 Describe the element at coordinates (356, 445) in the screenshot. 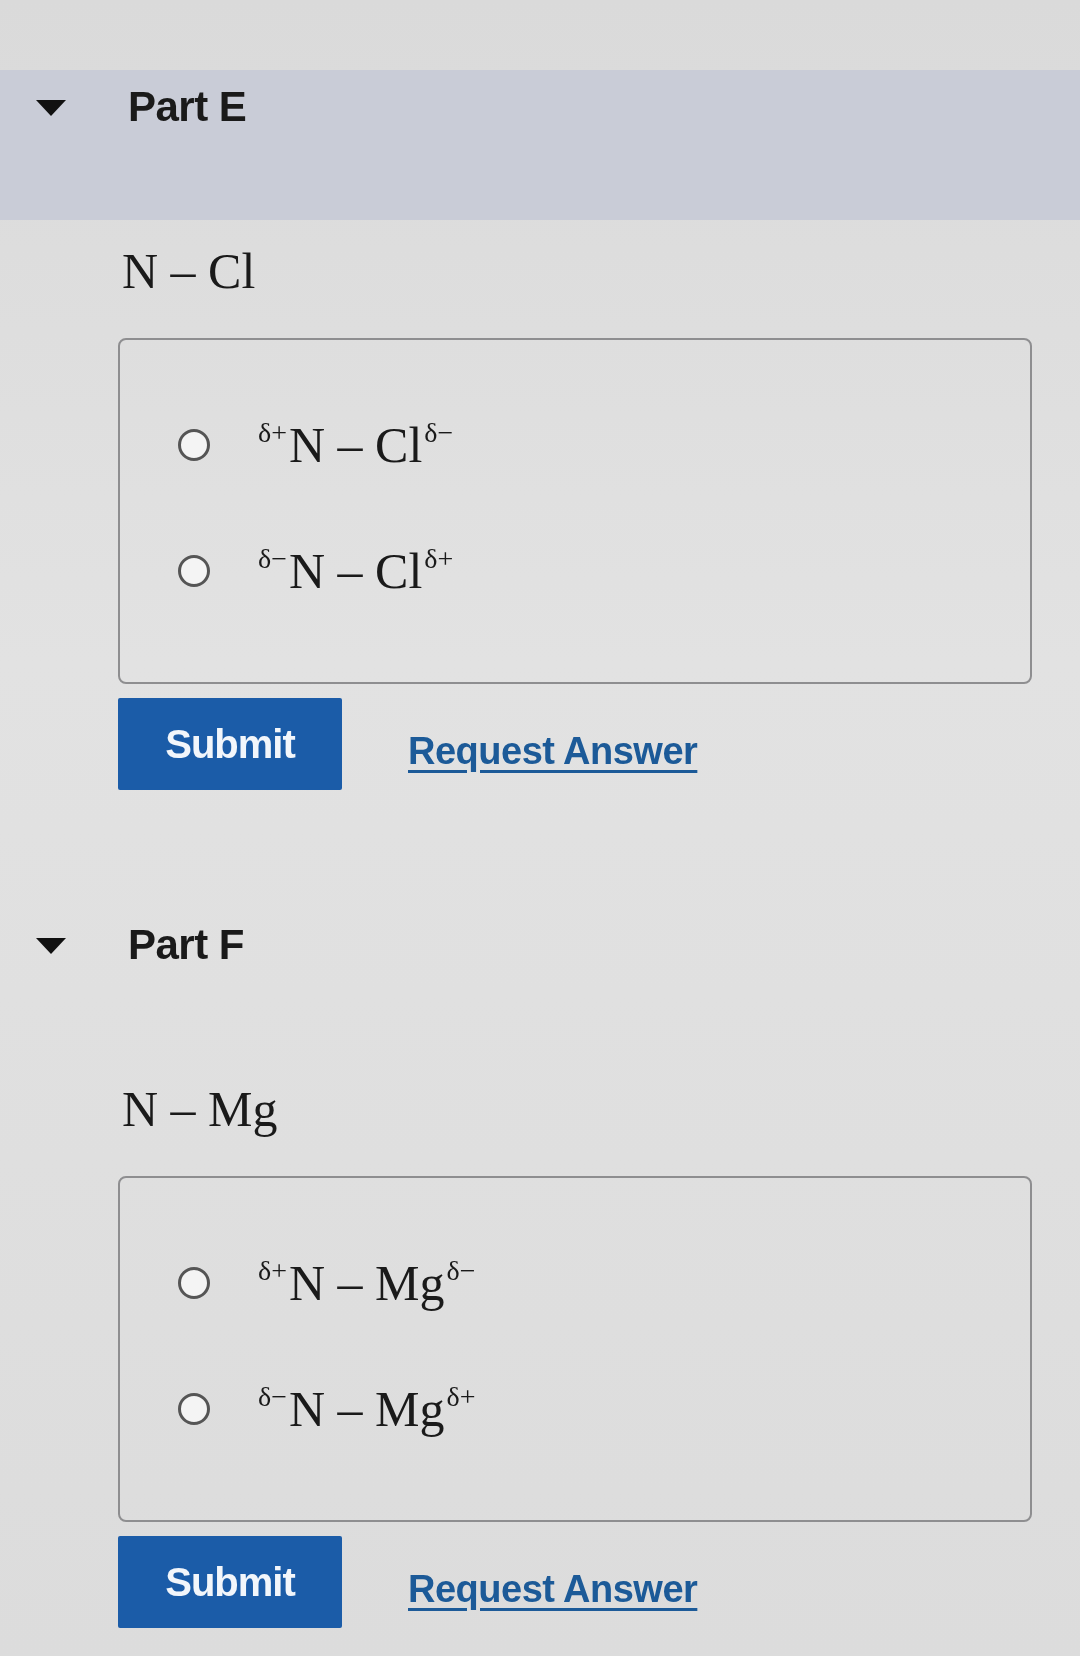

I see `option-label: $^{δ+}$N – Cl$^{δ−}$` at that location.